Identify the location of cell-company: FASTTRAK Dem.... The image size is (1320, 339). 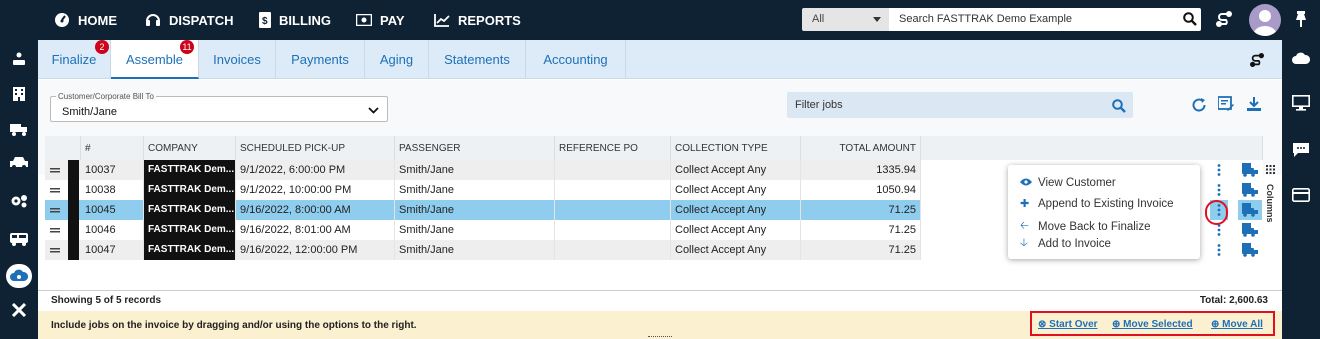
(190, 170).